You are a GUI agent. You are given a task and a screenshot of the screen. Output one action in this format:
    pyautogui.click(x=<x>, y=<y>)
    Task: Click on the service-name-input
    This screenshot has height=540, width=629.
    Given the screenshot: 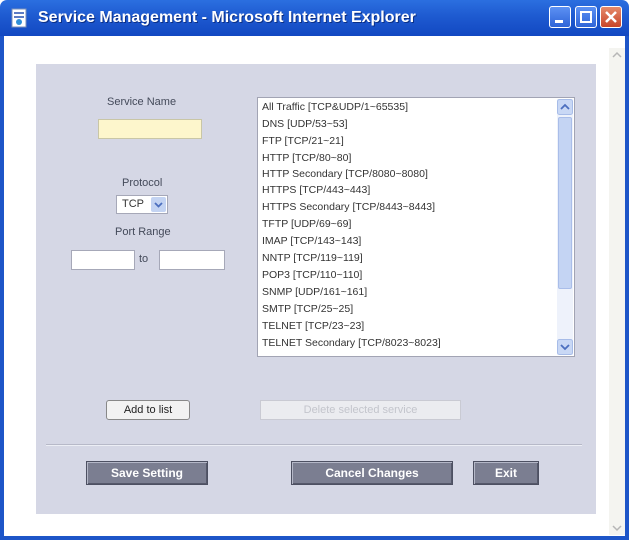 What is the action you would take?
    pyautogui.click(x=150, y=129)
    